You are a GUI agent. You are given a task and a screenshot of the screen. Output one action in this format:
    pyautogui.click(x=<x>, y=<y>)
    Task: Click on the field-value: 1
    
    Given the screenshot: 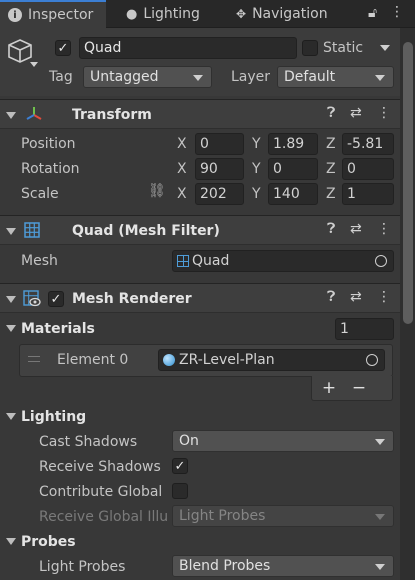 What is the action you would take?
    pyautogui.click(x=344, y=329)
    